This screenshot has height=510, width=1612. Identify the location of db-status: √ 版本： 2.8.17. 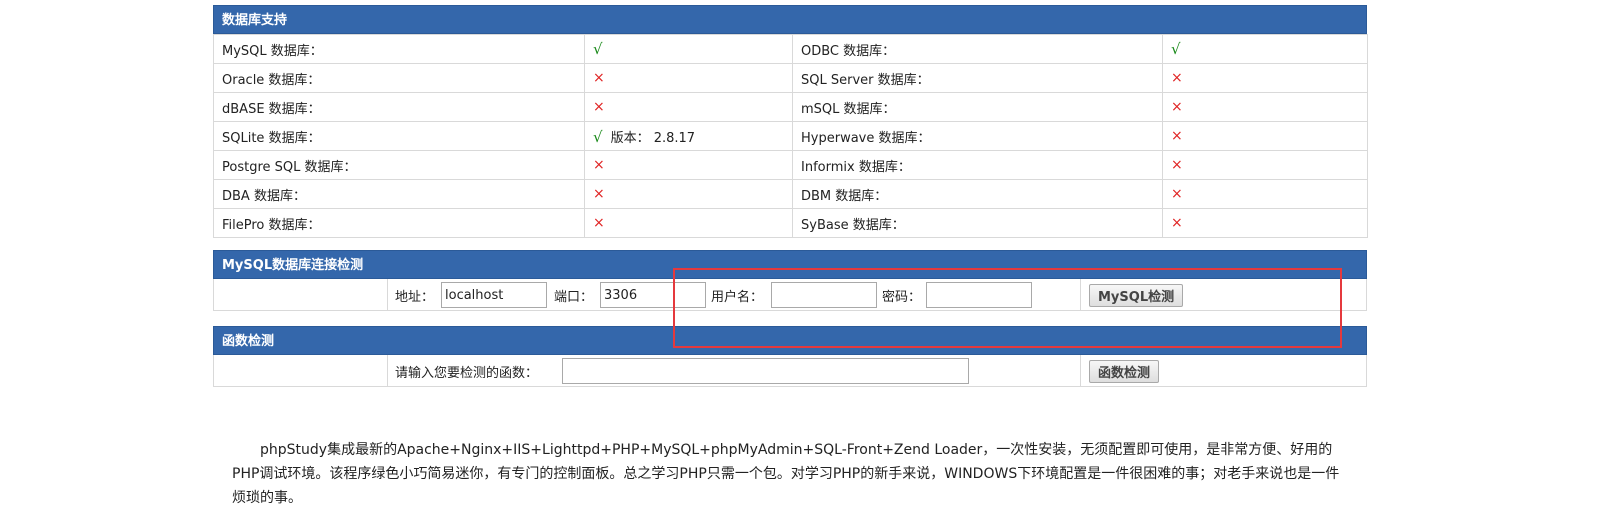
(688, 136).